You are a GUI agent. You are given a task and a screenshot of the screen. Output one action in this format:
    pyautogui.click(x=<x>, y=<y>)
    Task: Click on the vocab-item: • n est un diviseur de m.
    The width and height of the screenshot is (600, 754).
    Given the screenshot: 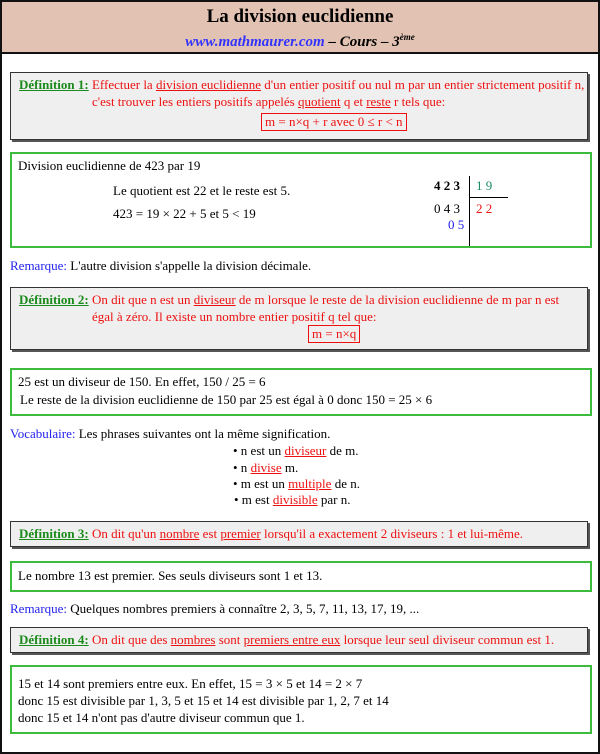 What is the action you would take?
    pyautogui.click(x=296, y=450)
    